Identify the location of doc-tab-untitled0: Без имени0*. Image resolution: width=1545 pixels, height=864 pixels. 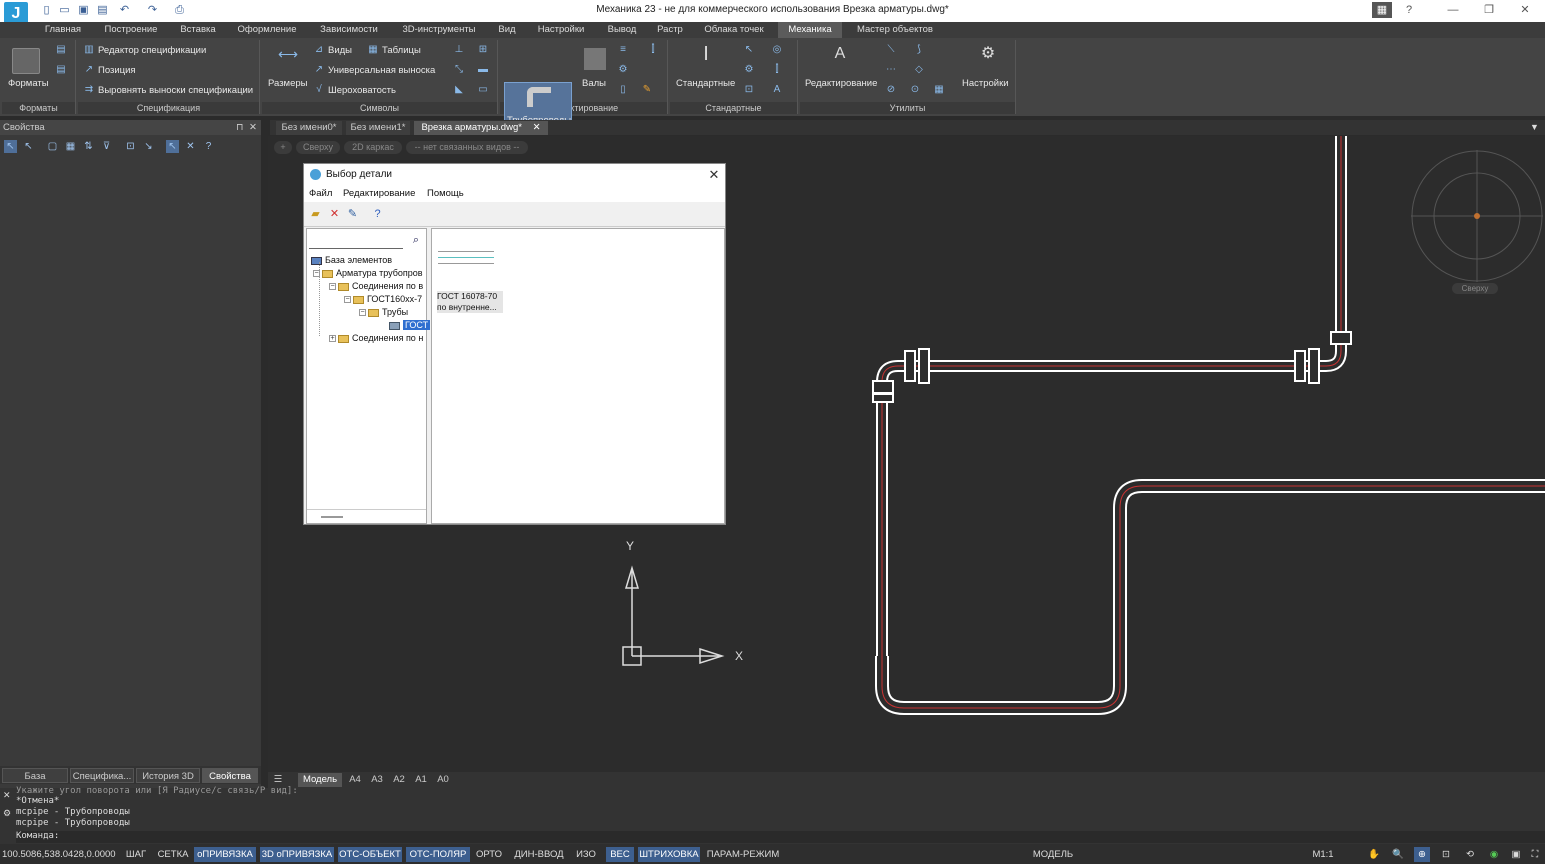
(309, 128).